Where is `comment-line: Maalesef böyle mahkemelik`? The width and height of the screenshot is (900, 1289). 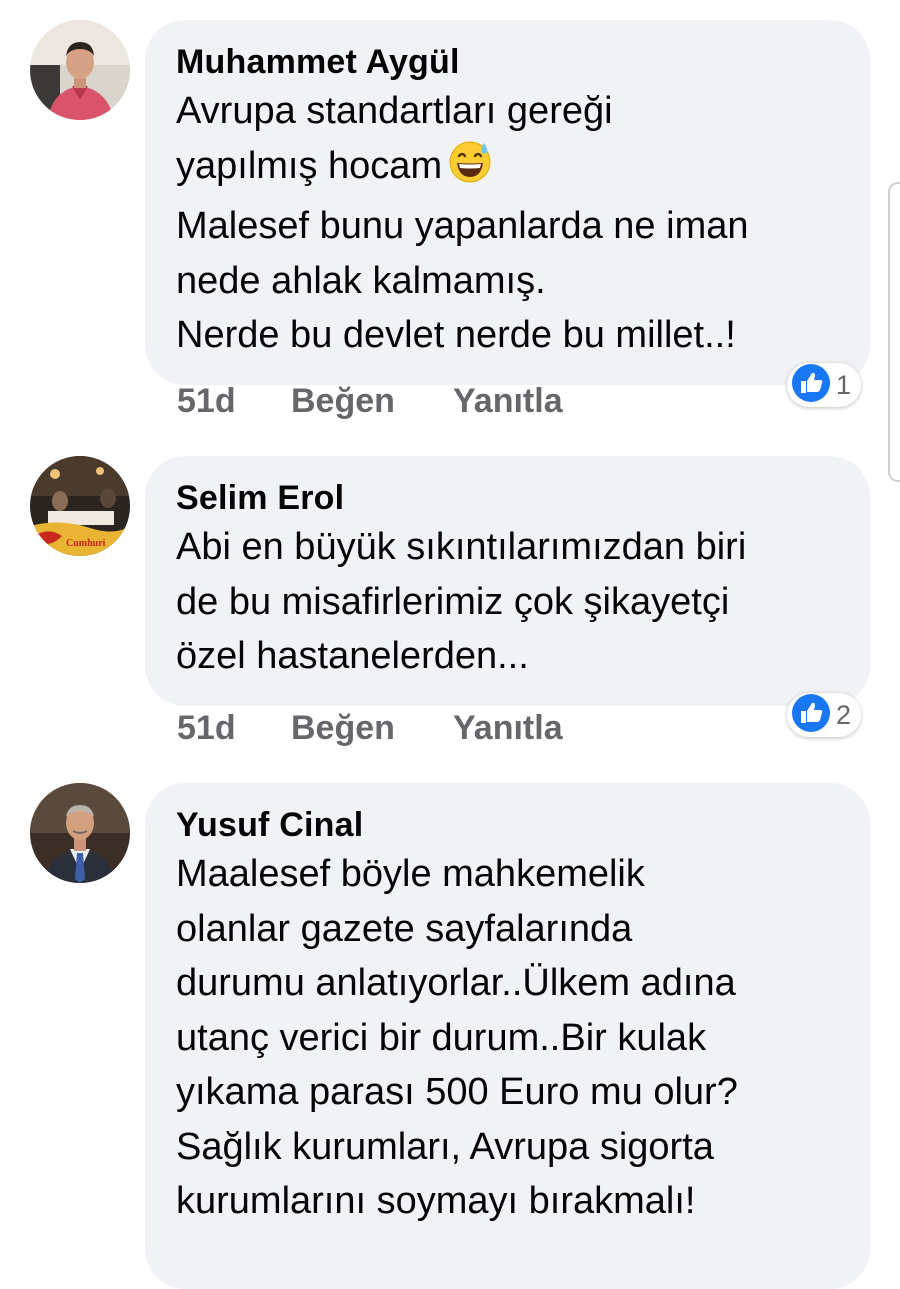
comment-line: Maalesef böyle mahkemelik is located at coordinates (410, 874).